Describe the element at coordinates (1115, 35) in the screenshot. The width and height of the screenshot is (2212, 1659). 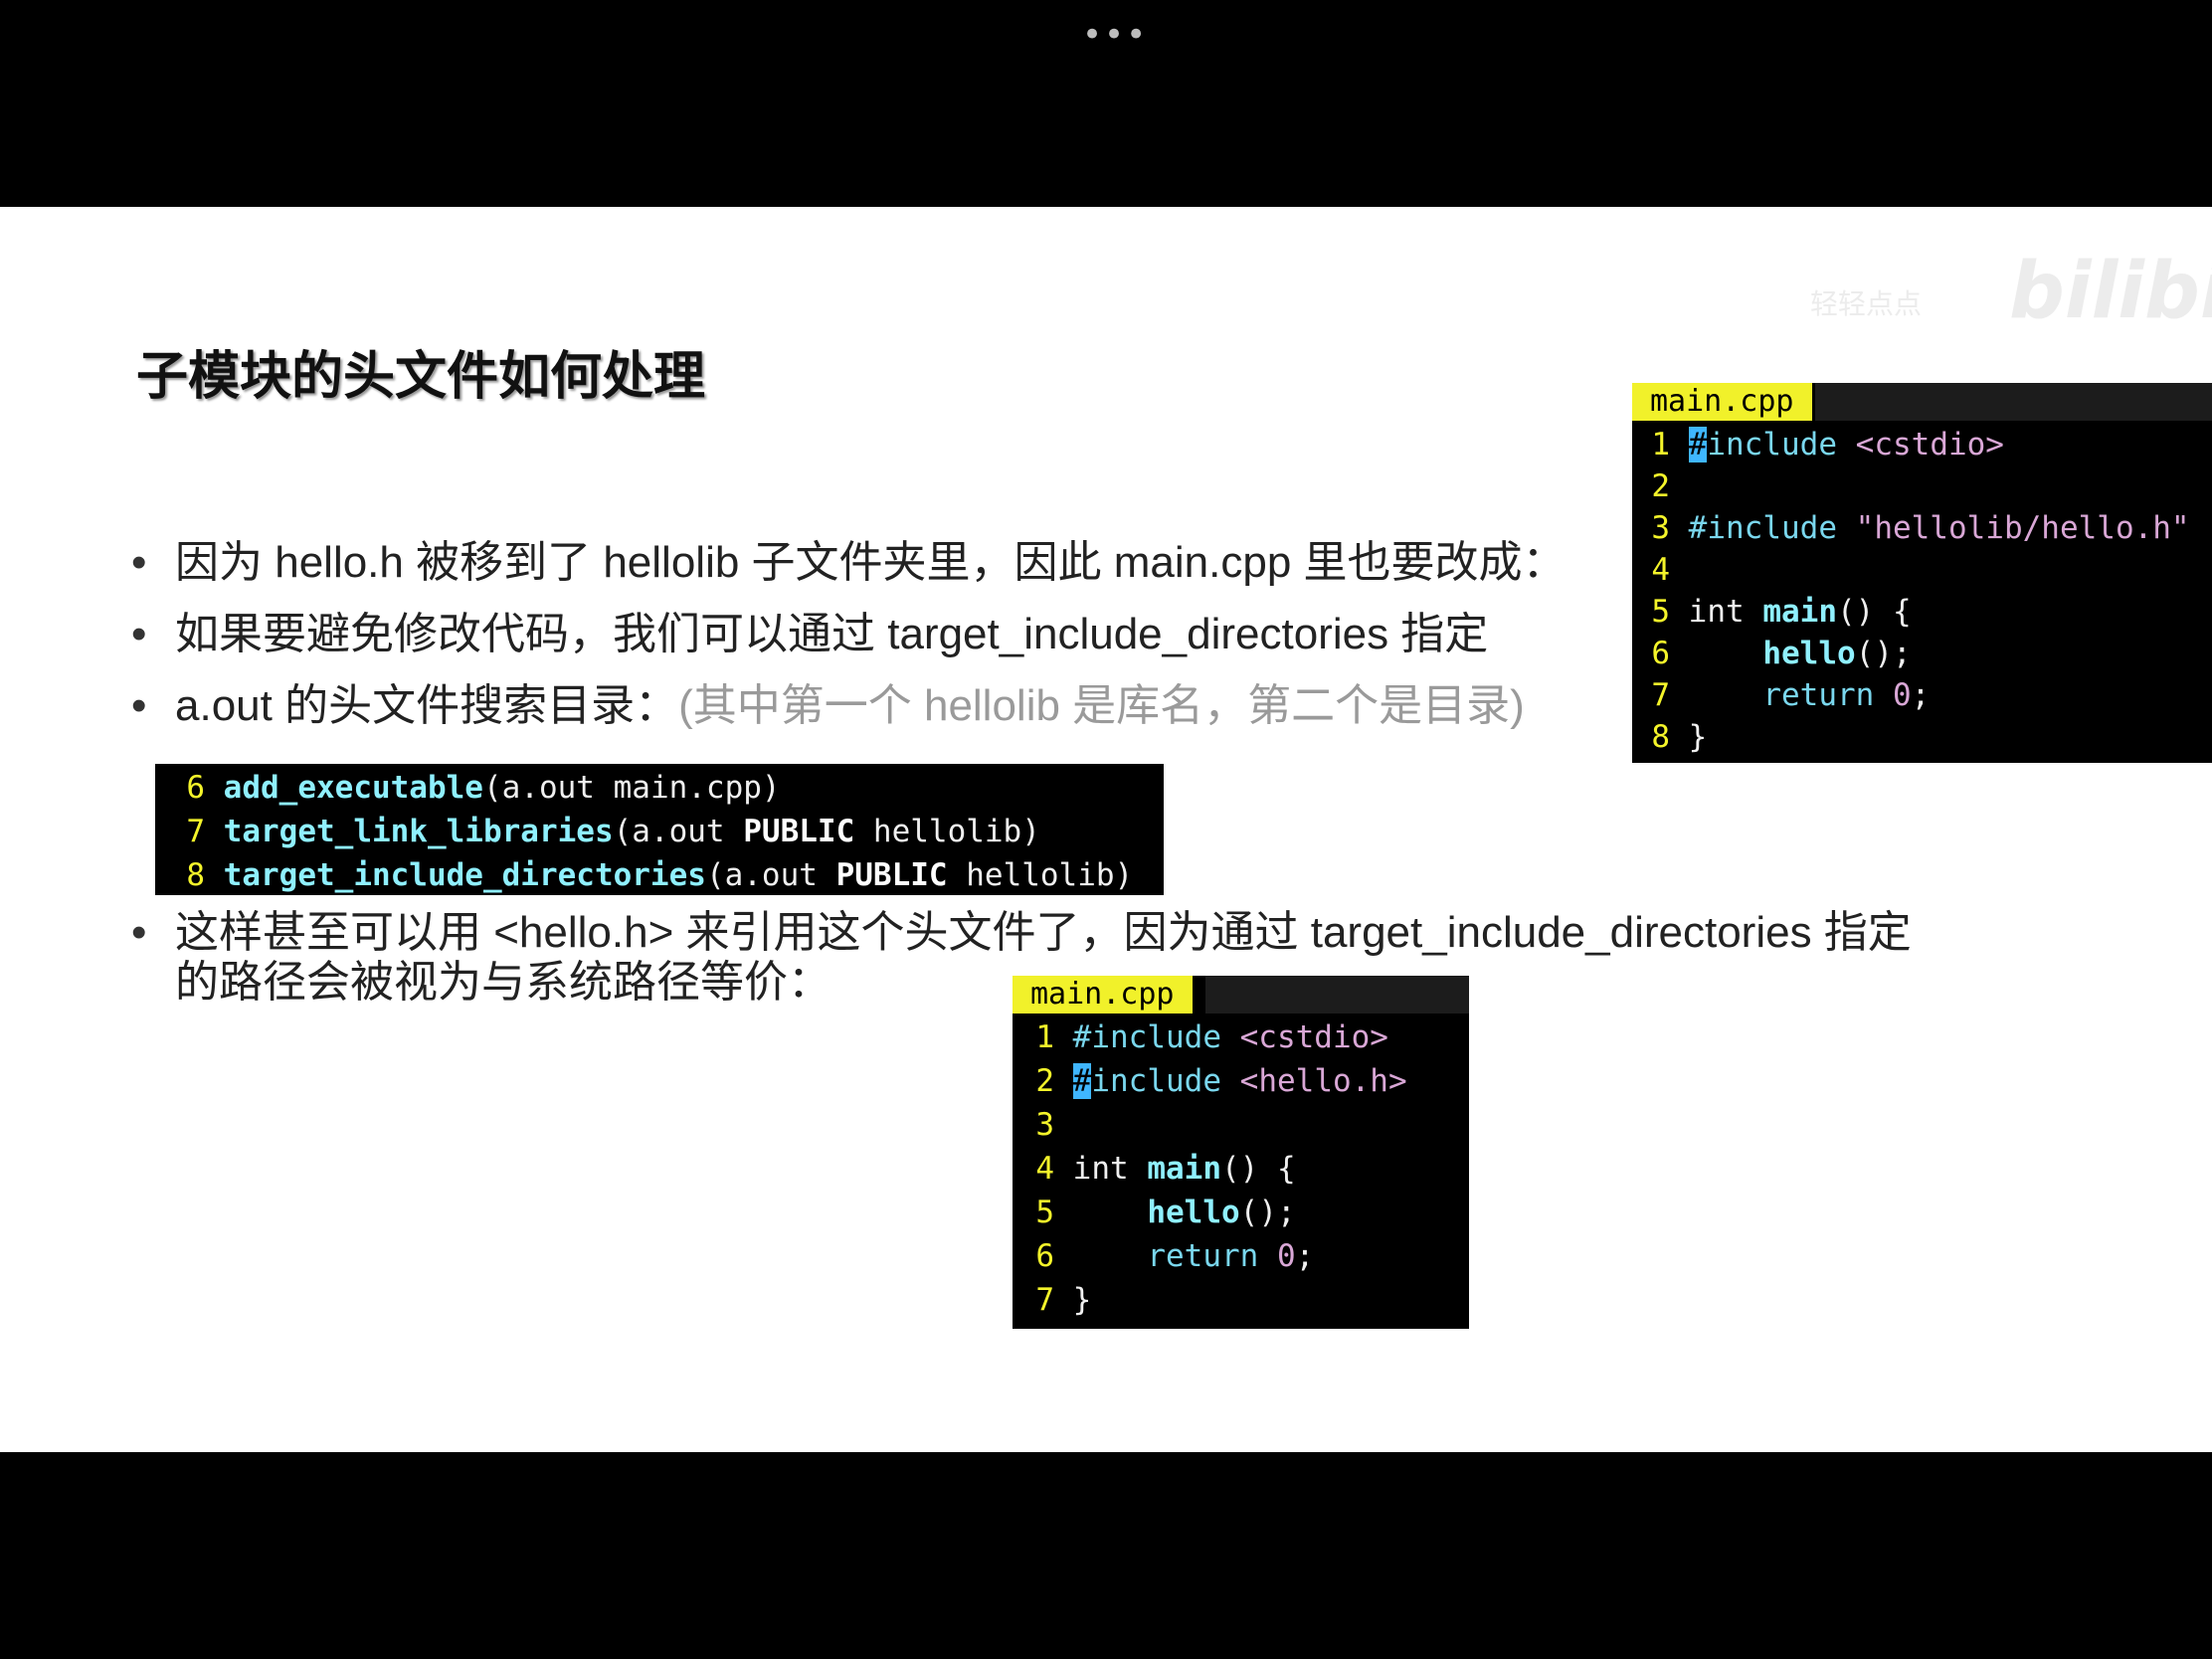
I see `more-menu-icon: •••` at that location.